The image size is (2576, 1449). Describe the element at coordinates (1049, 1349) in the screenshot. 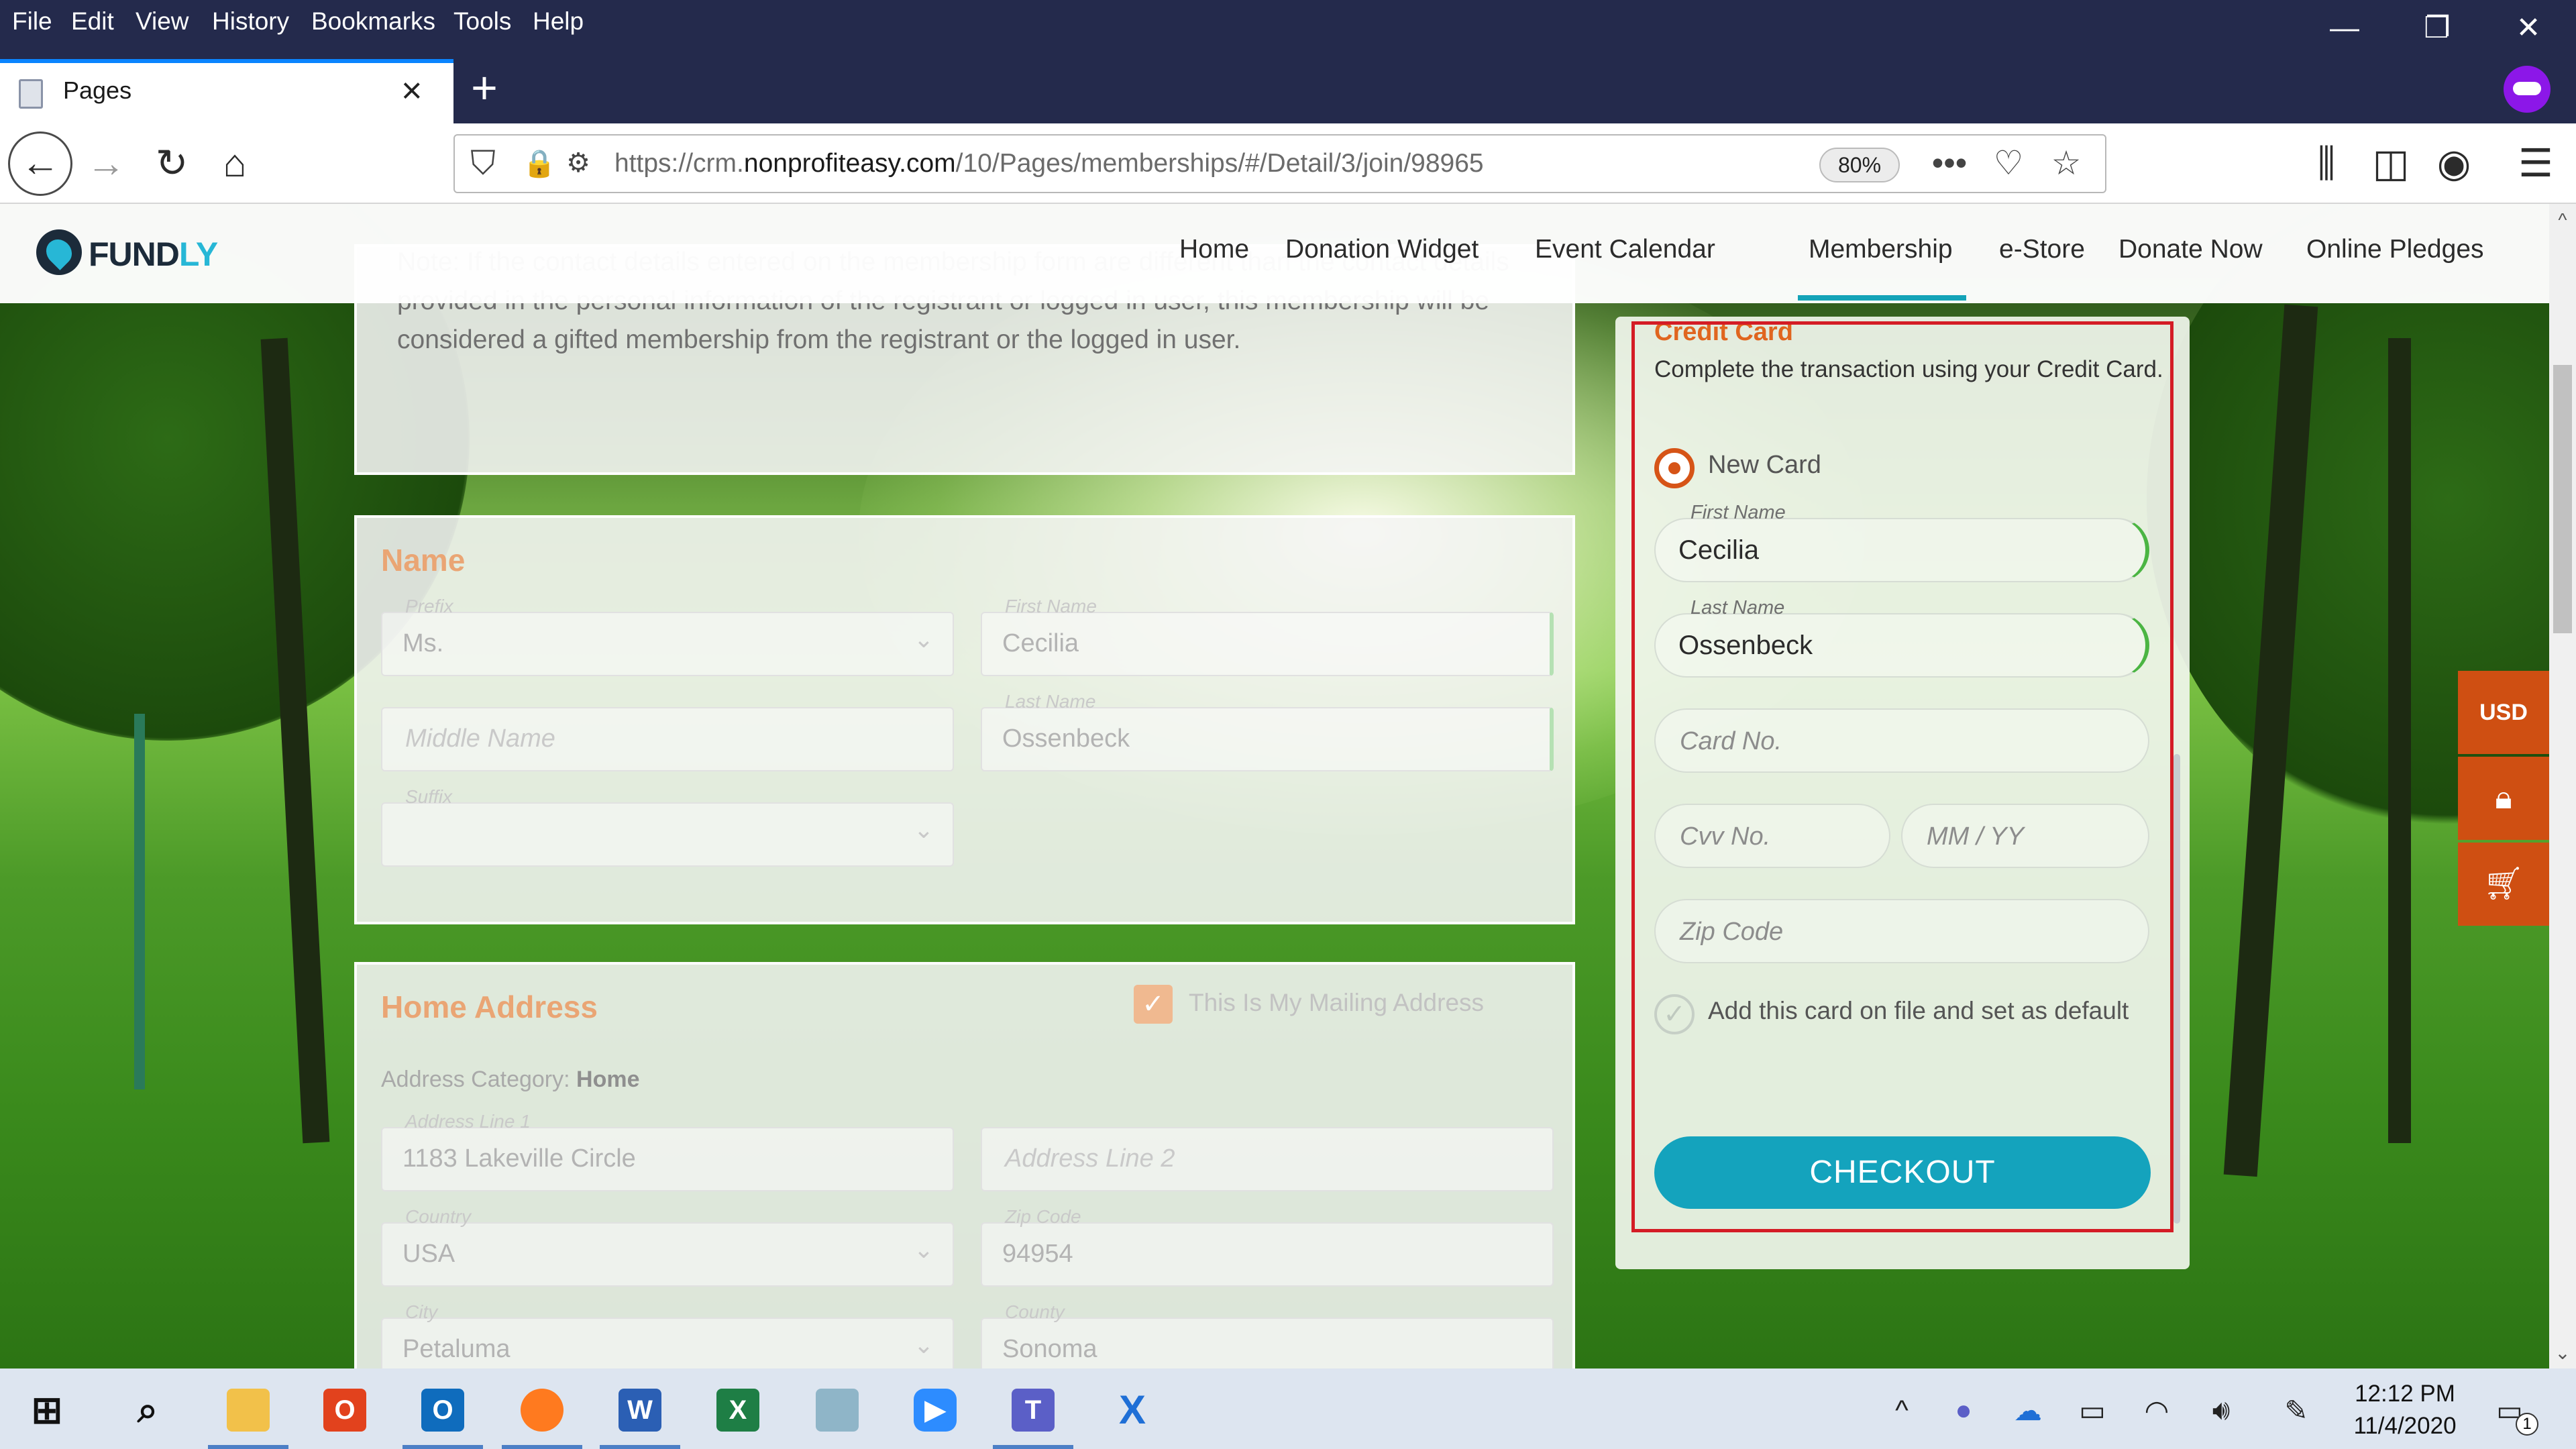

I see `county-value: Sonoma` at that location.